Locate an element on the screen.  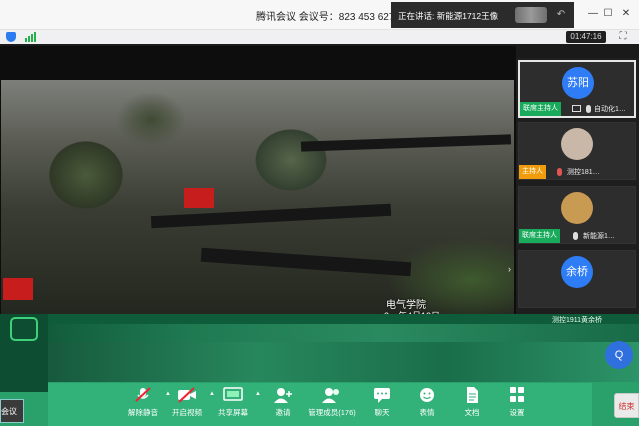
close-icon: ✕ is located at coordinates (626, 14).